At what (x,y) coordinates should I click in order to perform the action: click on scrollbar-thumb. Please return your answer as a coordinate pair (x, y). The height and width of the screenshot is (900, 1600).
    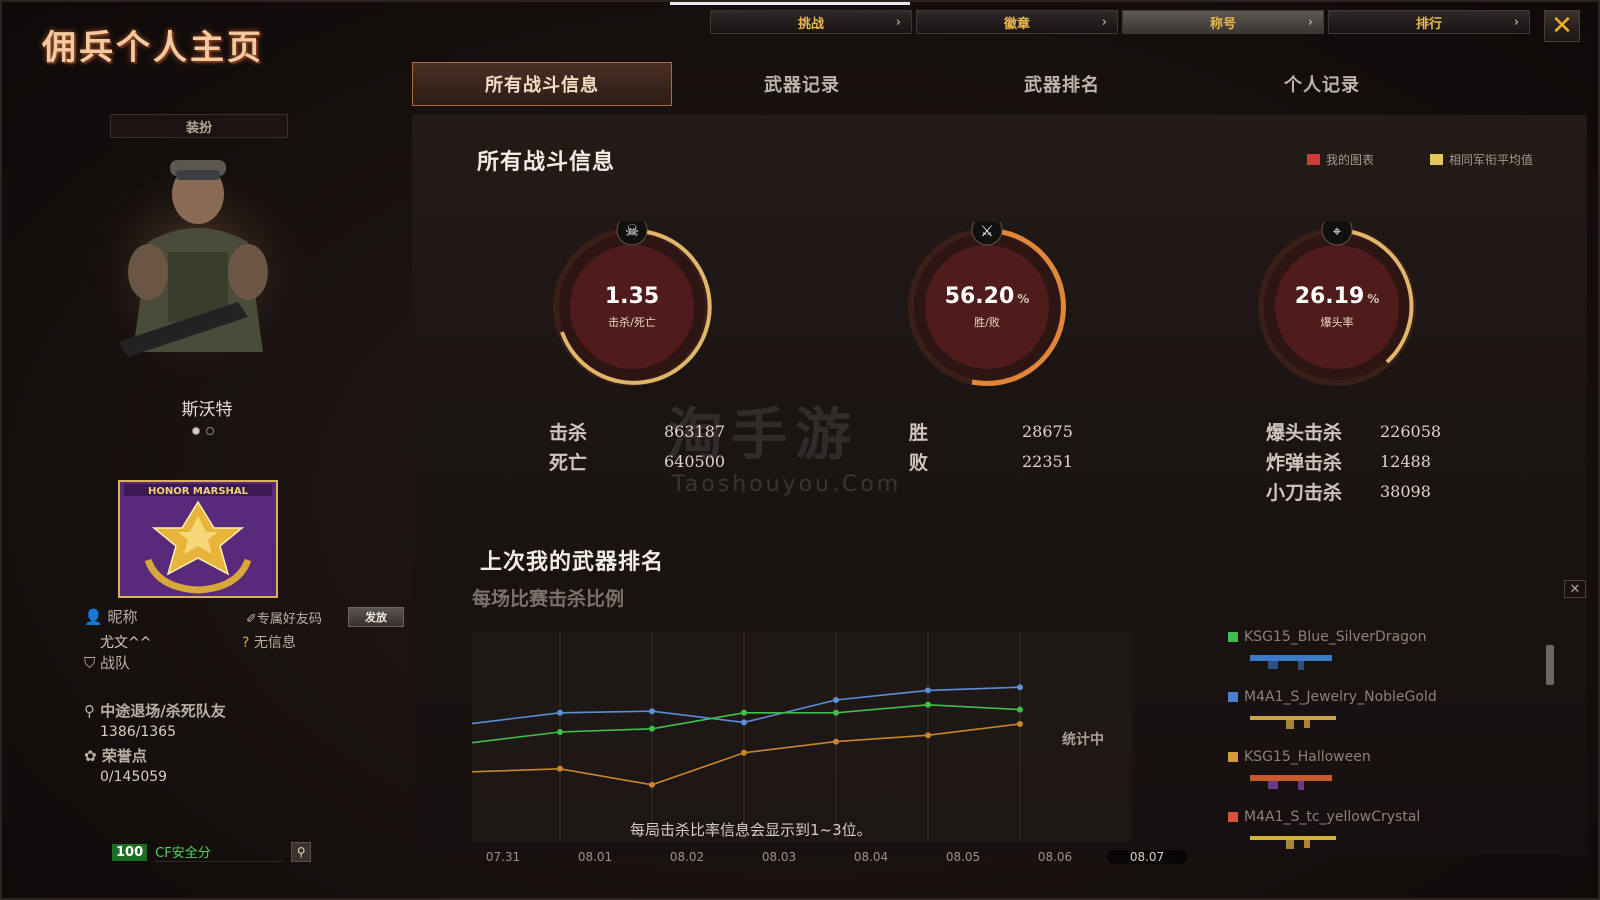
    Looking at the image, I should click on (1550, 665).